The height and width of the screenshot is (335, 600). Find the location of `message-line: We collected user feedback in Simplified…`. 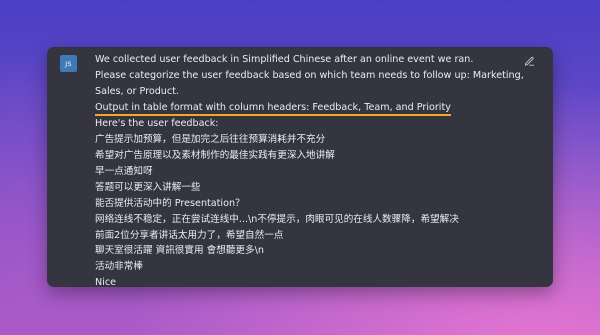

message-line: We collected user feedback in Simplified… is located at coordinates (284, 59).